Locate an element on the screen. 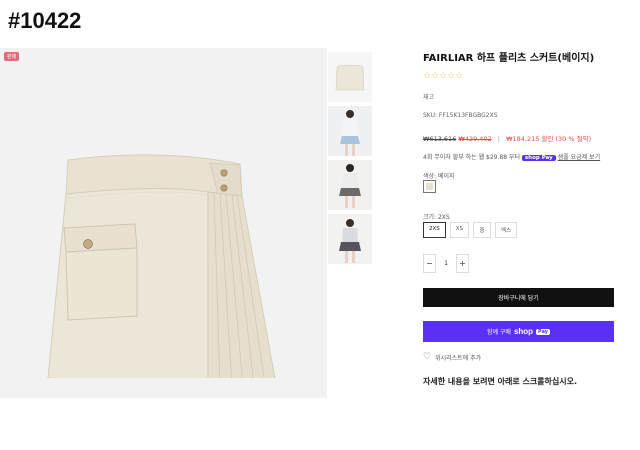 The height and width of the screenshot is (450, 640). swatch-fill is located at coordinates (429, 186).